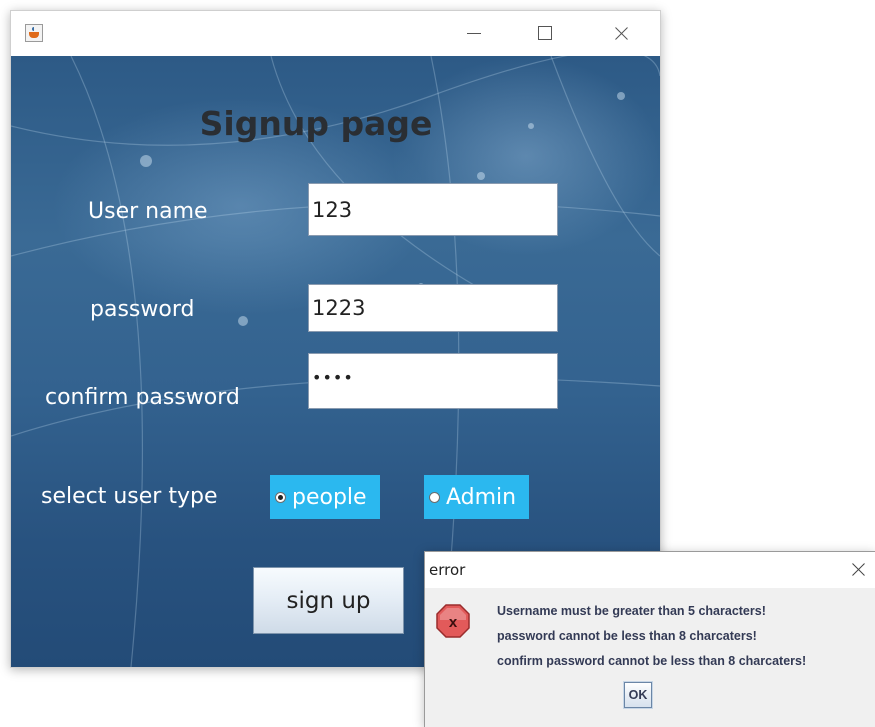  I want to click on radio-people-label: people, so click(329, 497).